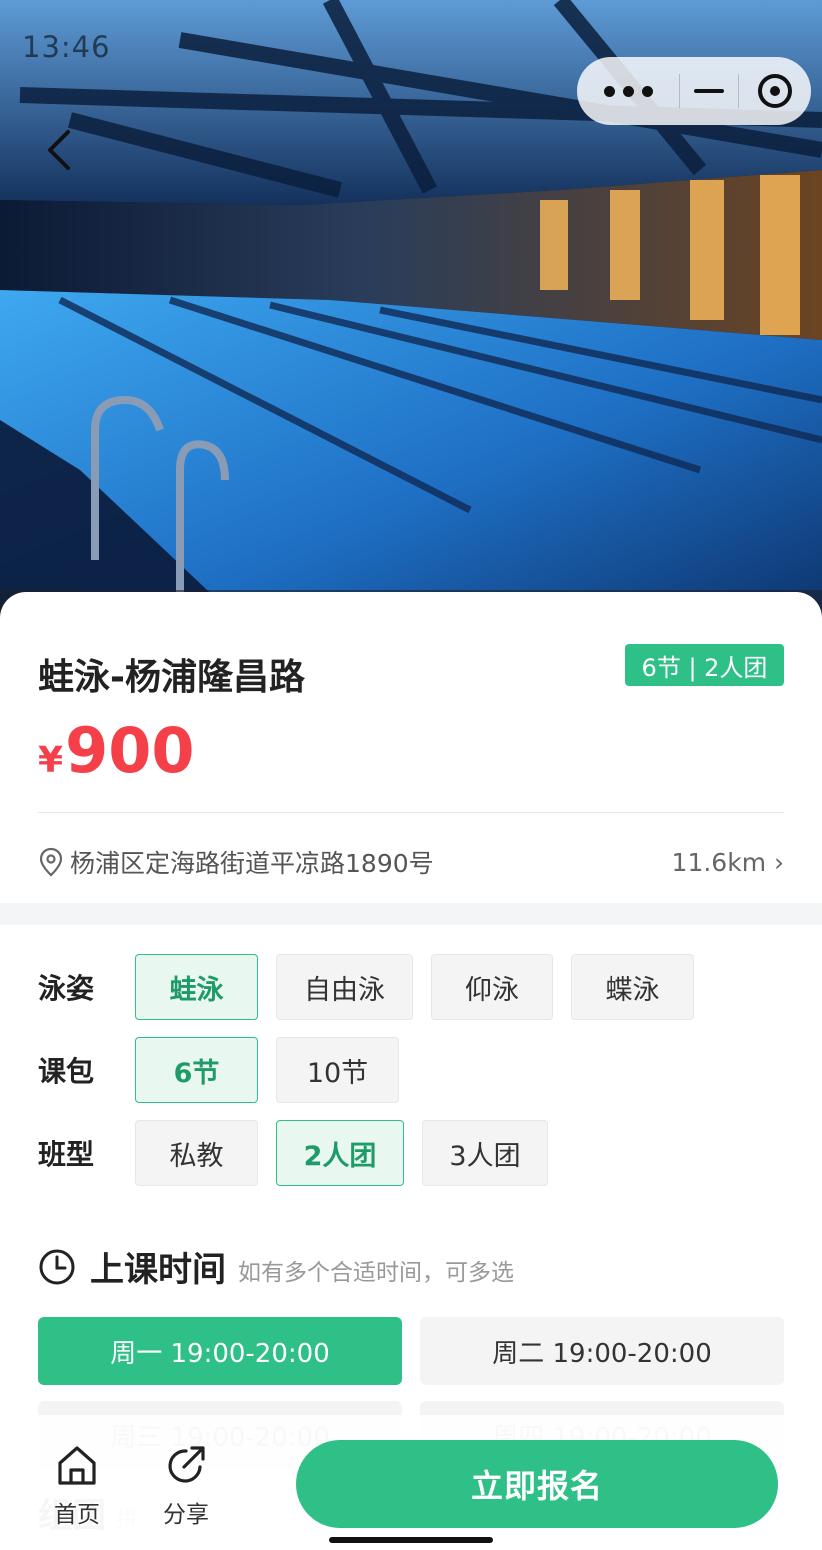  What do you see at coordinates (51, 862) in the screenshot?
I see `location-pin-icon` at bounding box center [51, 862].